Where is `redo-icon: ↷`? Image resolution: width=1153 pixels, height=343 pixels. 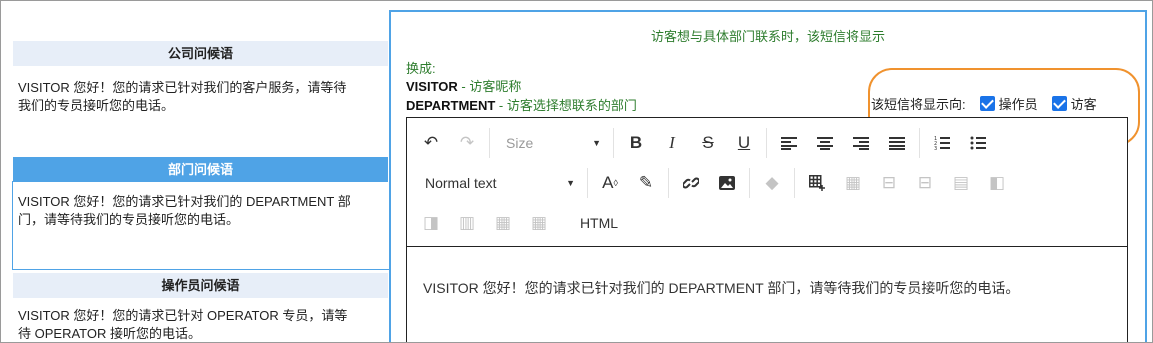 redo-icon: ↷ is located at coordinates (467, 143).